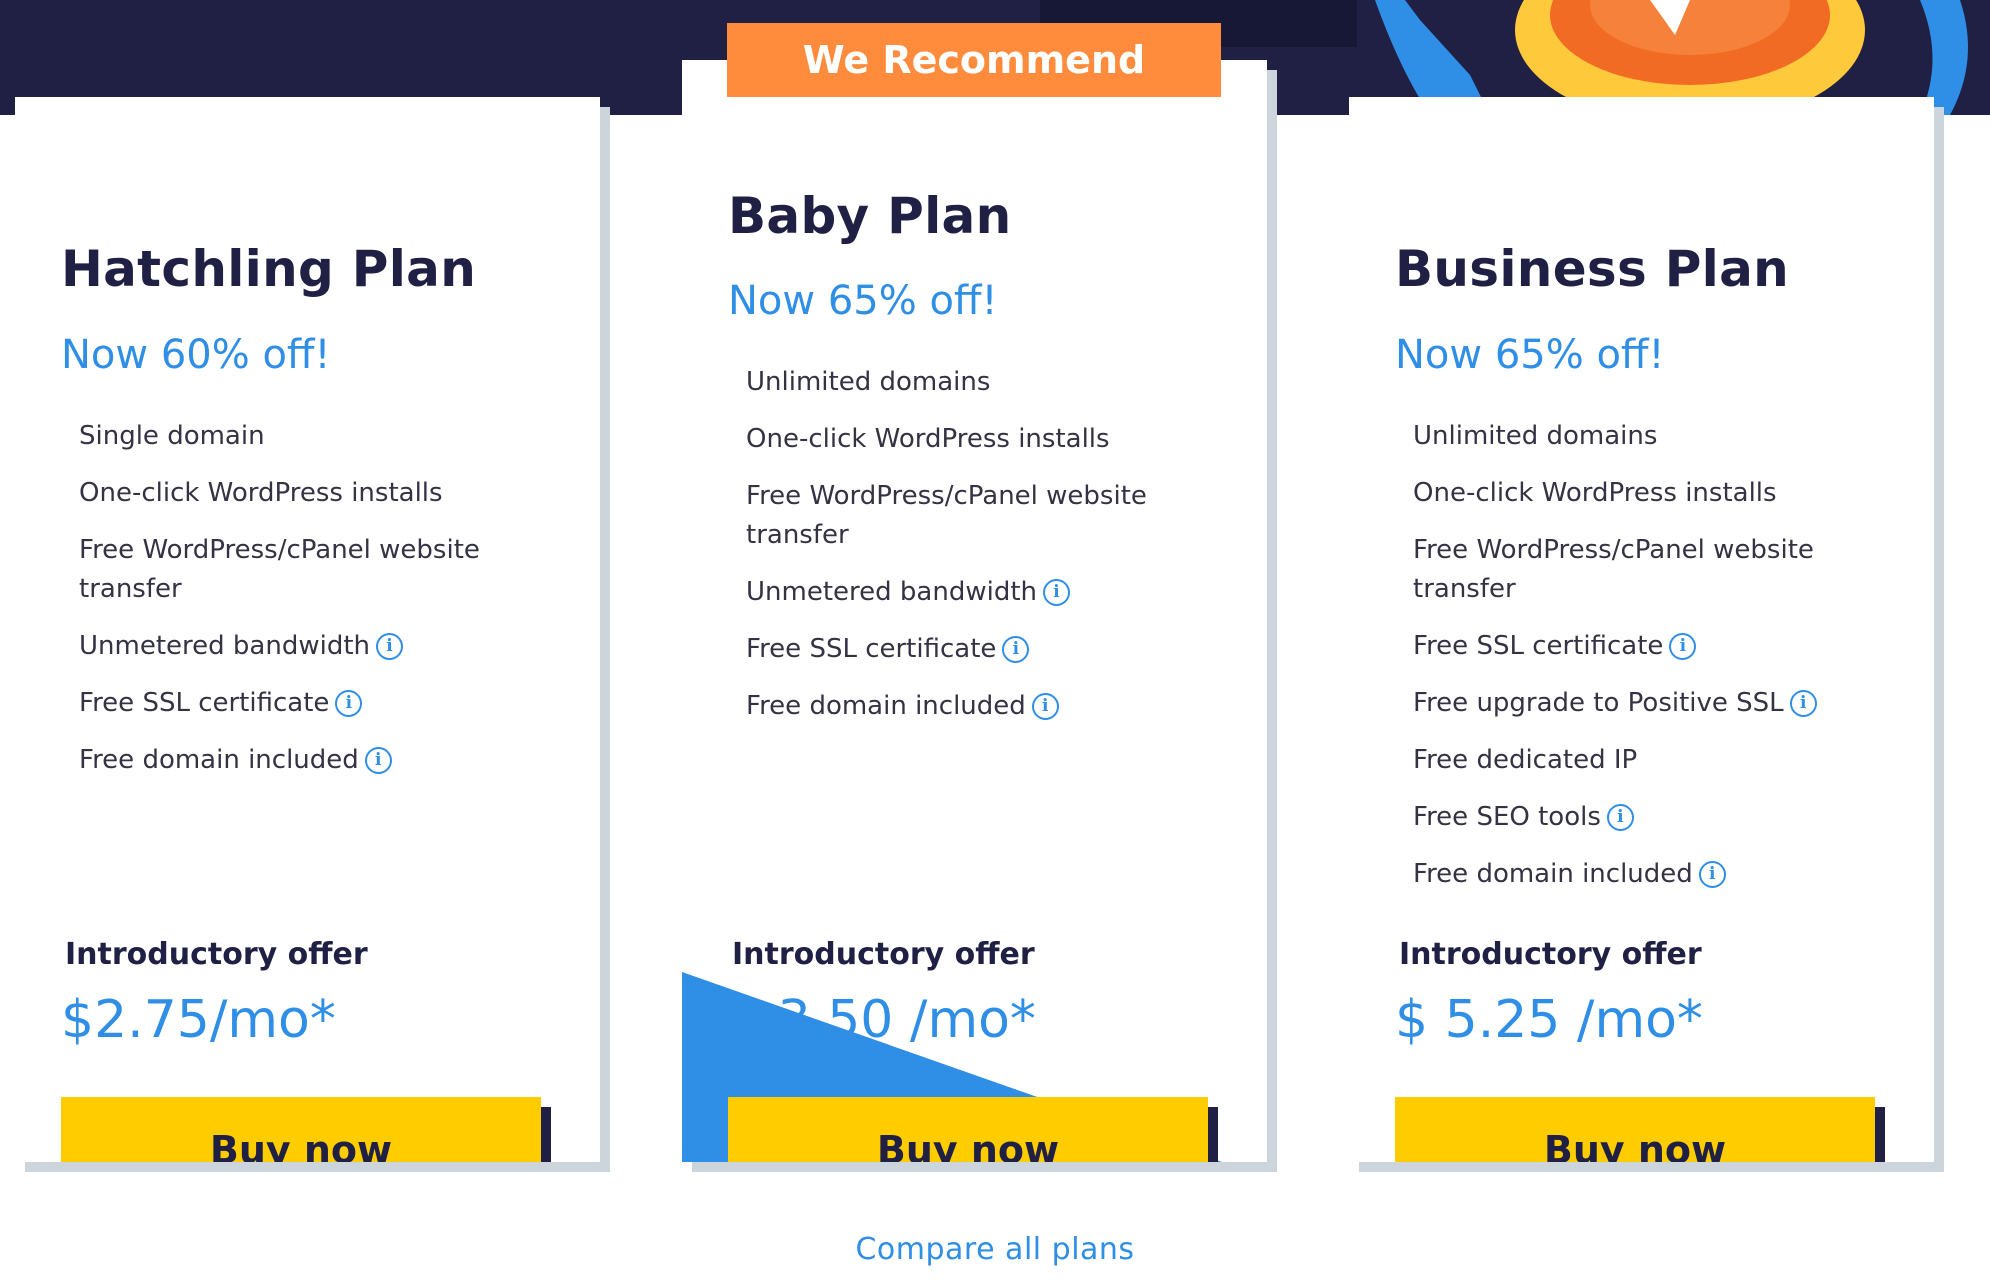 This screenshot has height=1283, width=1990. Describe the element at coordinates (172, 436) in the screenshot. I see `feature-text: Single domain` at that location.